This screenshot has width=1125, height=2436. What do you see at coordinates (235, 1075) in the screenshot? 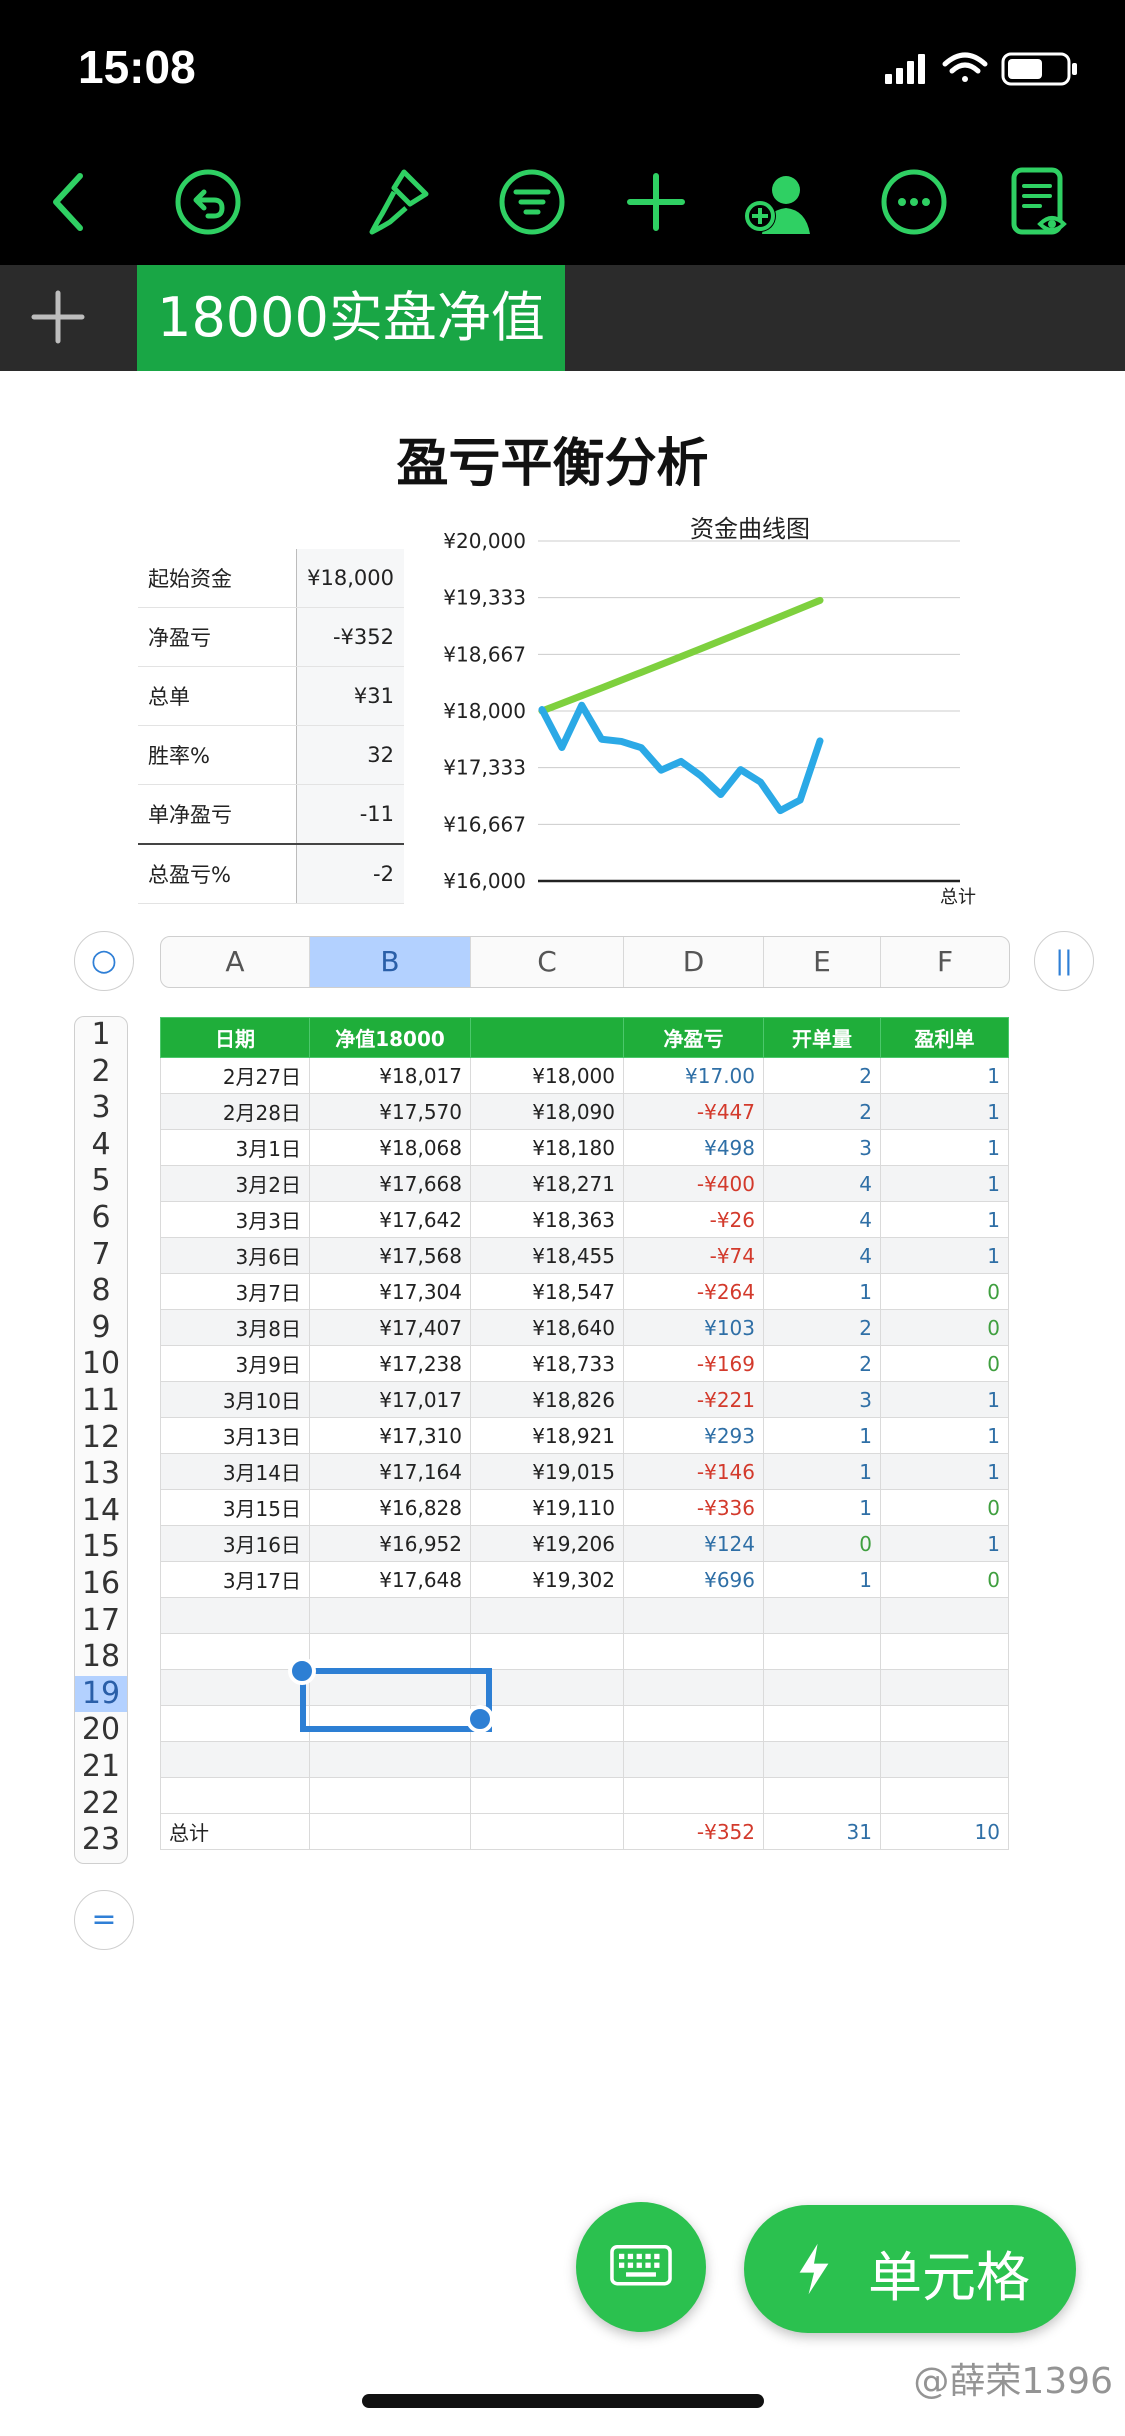
I see `table-cell: 2月27日` at bounding box center [235, 1075].